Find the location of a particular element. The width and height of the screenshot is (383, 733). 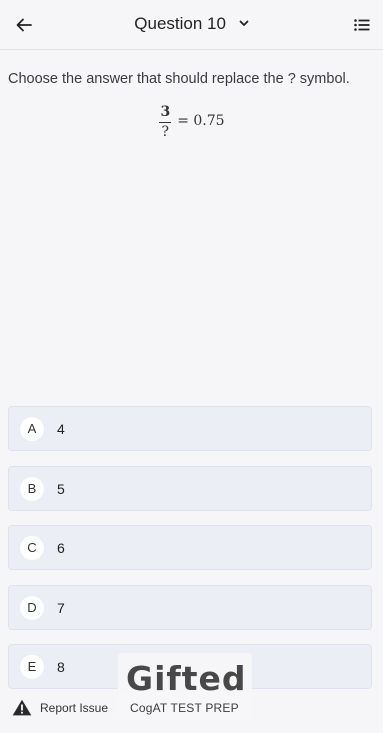

equation-rhs: = 0.75 is located at coordinates (201, 121).